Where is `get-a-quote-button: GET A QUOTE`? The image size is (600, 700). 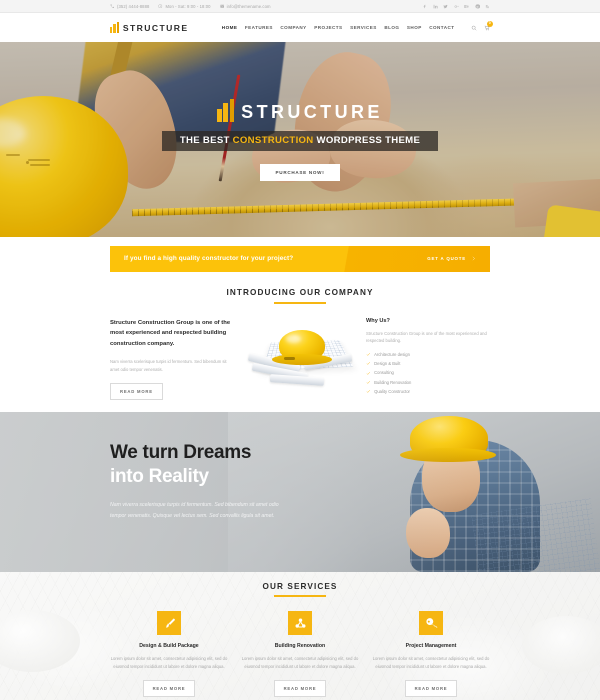
get-a-quote-button: GET A QUOTE is located at coordinates (451, 258).